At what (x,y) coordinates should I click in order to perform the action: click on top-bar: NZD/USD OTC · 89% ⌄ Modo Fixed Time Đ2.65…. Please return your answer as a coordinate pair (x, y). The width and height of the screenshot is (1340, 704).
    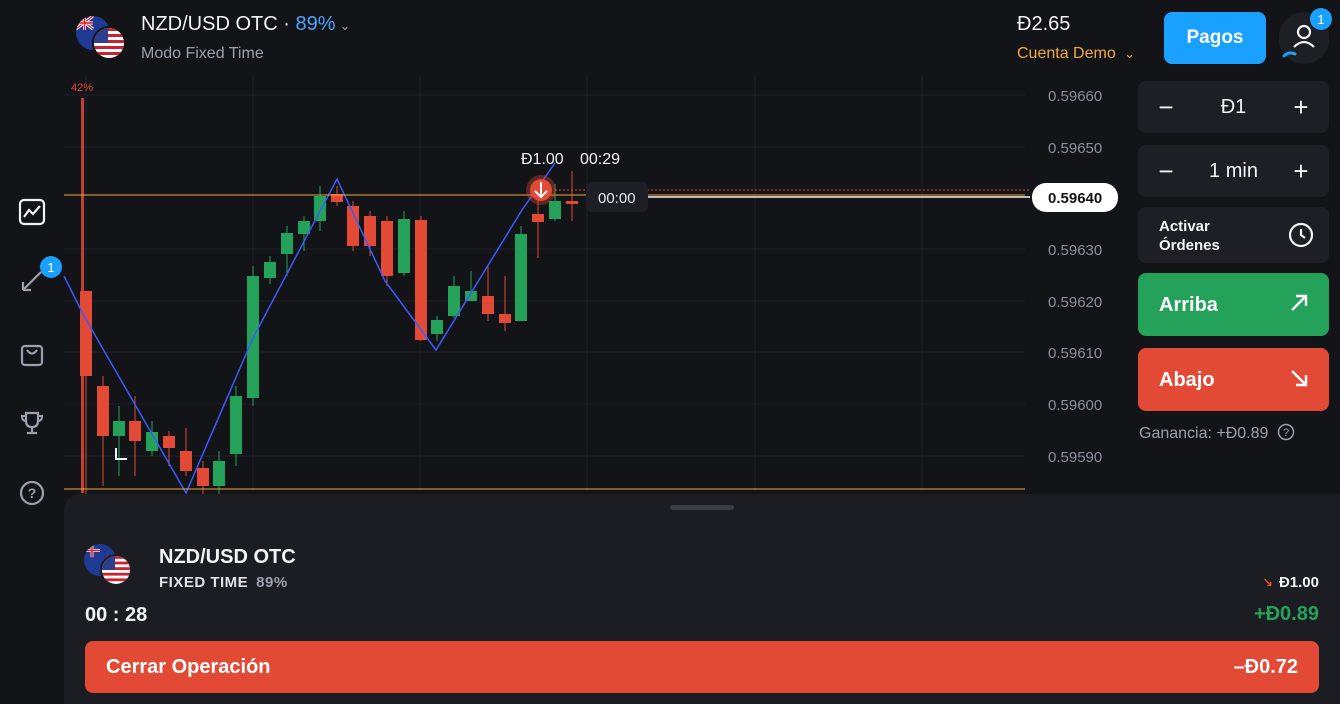
    Looking at the image, I should click on (670, 38).